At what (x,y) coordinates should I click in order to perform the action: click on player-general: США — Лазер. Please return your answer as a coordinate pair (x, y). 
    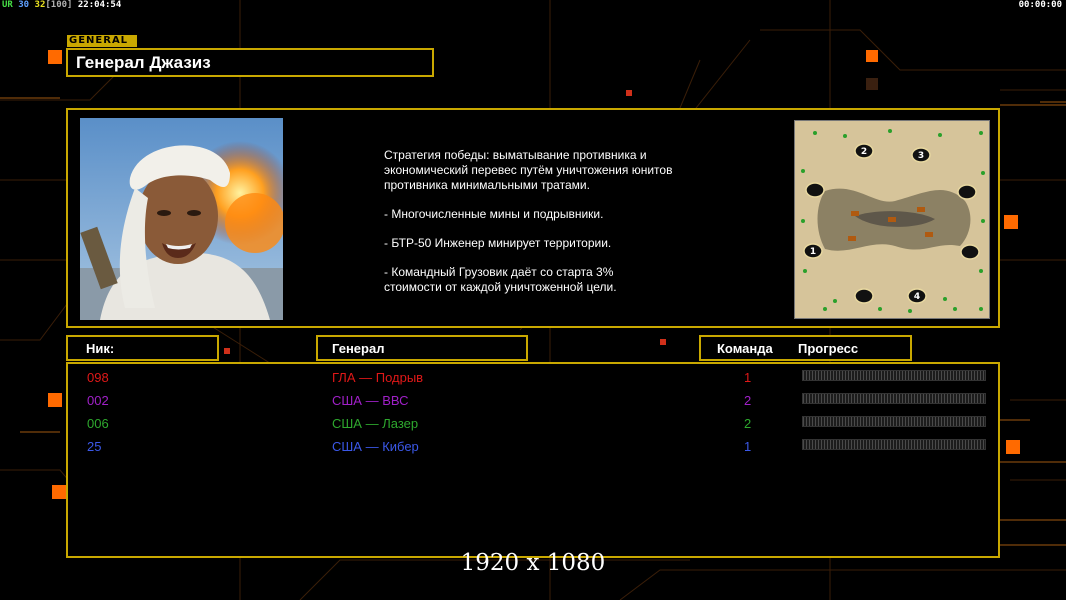
    Looking at the image, I should click on (375, 423).